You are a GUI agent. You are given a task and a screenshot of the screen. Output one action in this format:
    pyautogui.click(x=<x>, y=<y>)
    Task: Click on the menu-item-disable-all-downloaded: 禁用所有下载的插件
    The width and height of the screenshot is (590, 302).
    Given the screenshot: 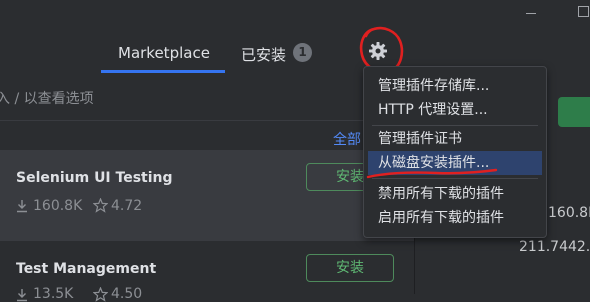 What is the action you would take?
    pyautogui.click(x=455, y=194)
    